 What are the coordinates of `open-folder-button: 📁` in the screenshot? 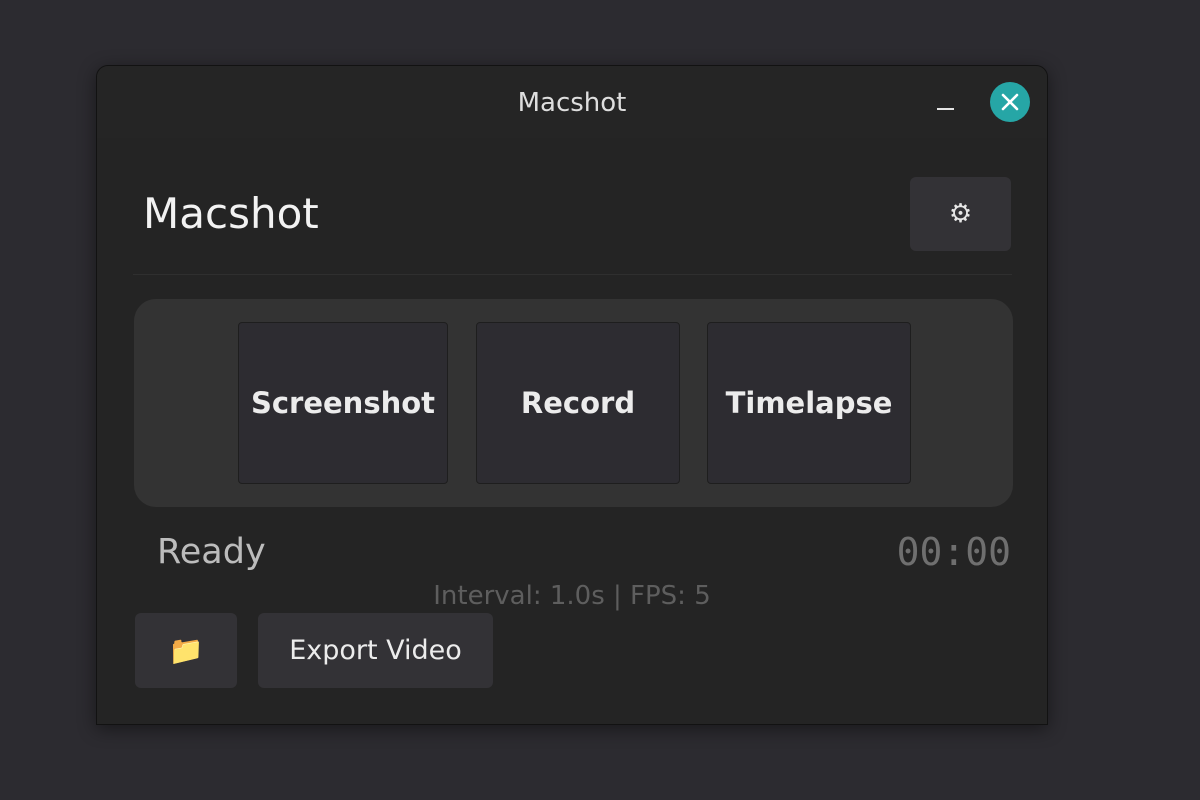 It's located at (186, 650).